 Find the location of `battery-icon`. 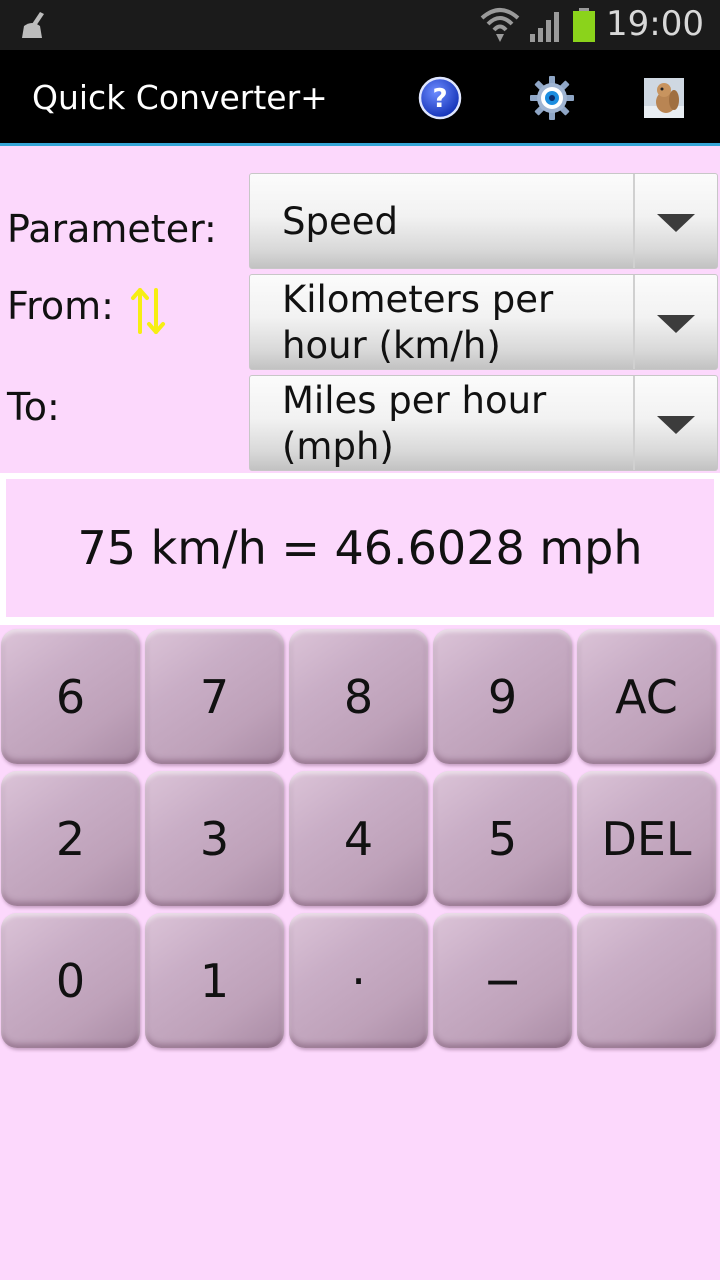

battery-icon is located at coordinates (584, 25).